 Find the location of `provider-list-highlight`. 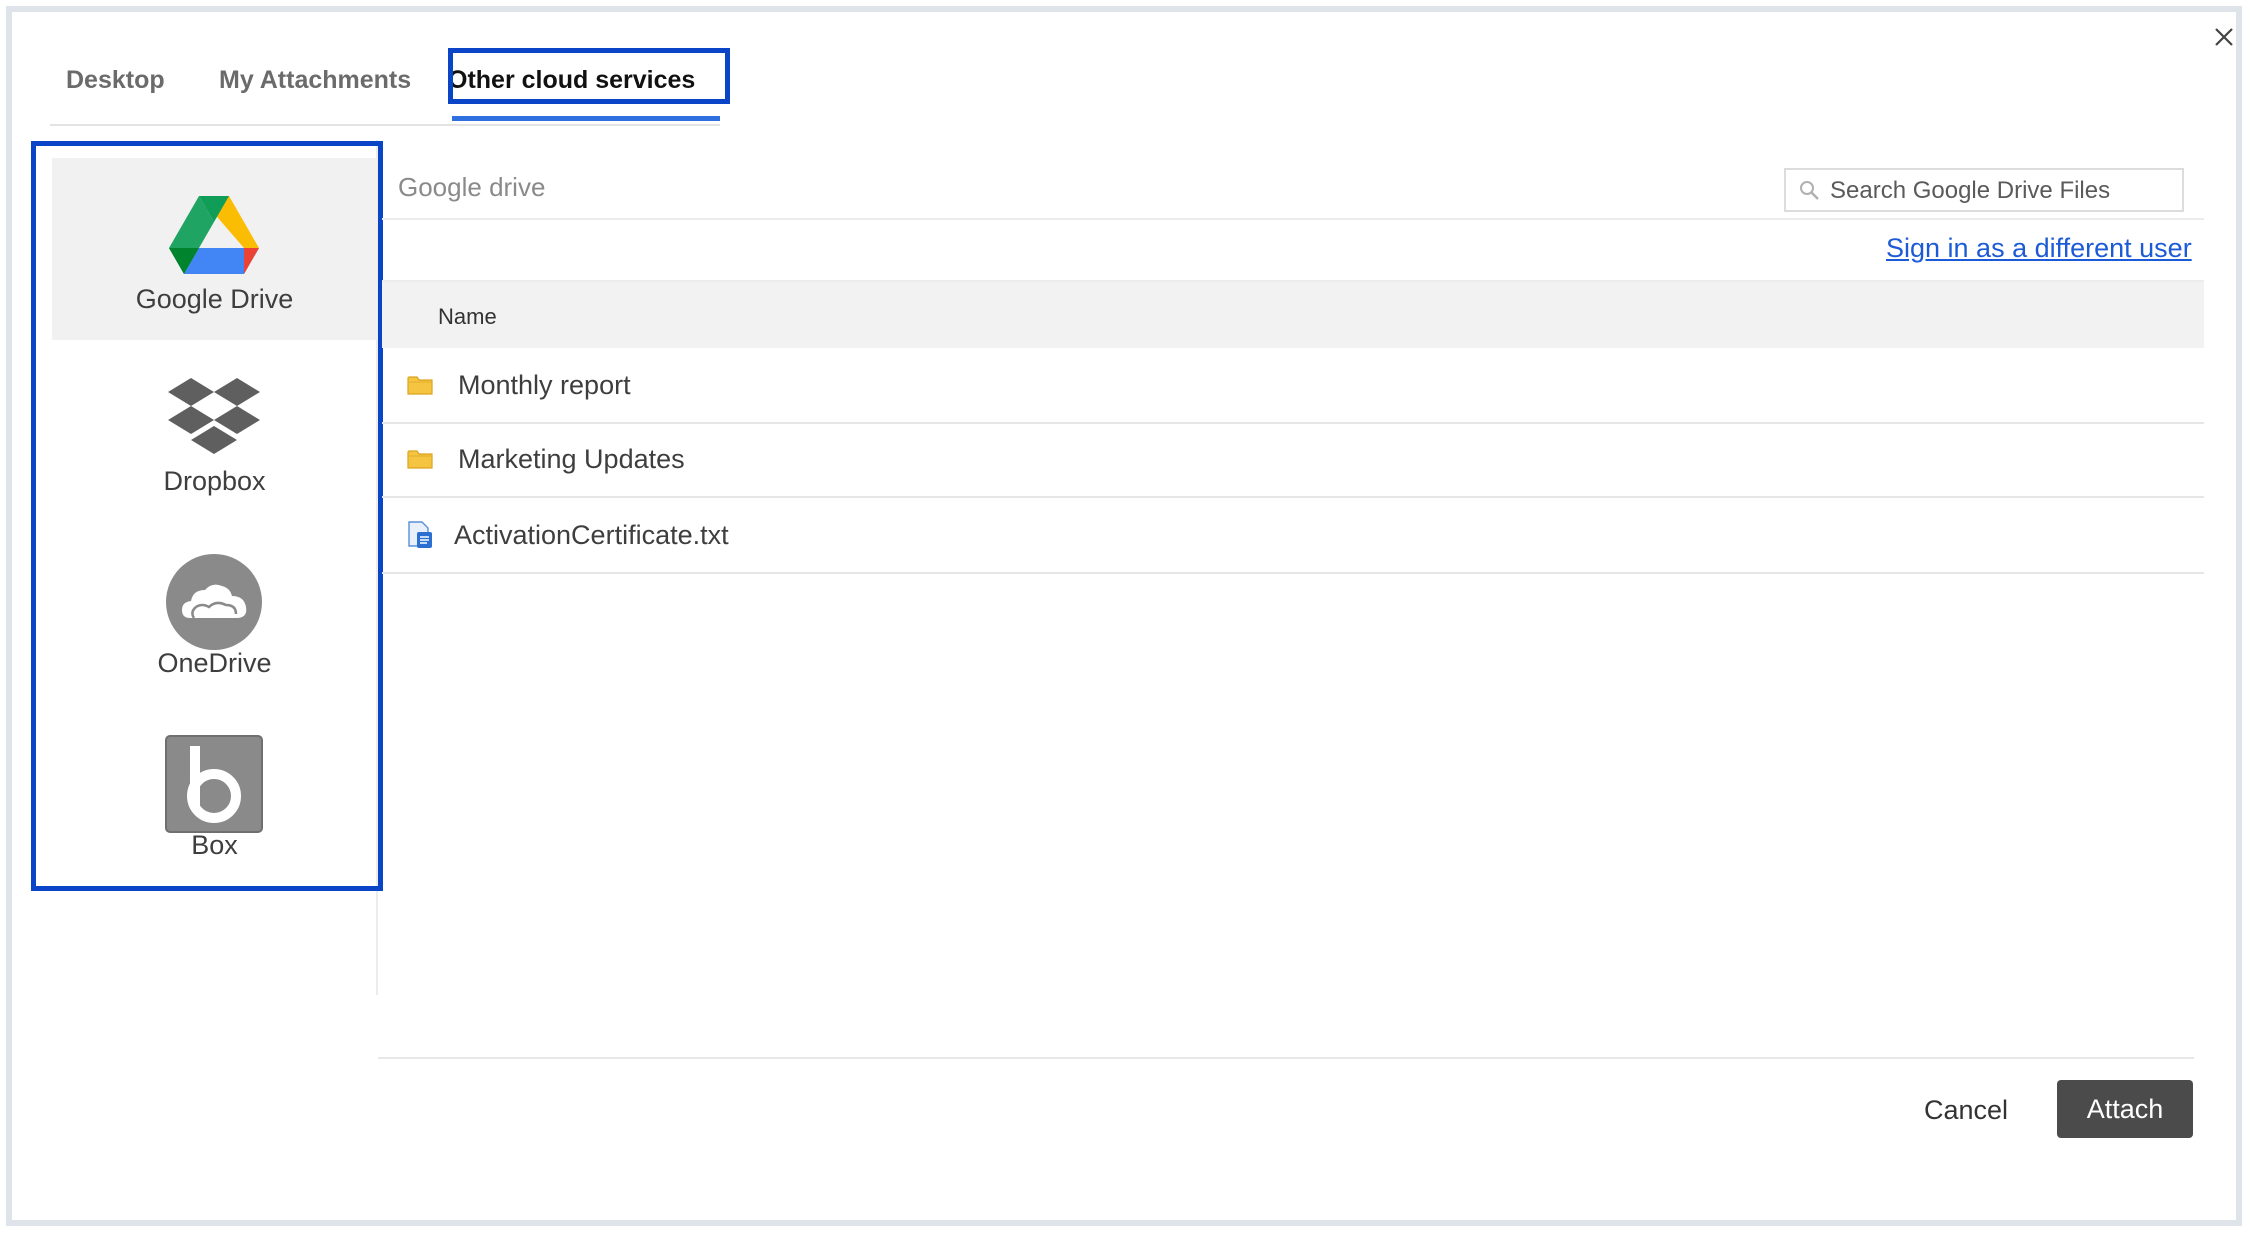

provider-list-highlight is located at coordinates (207, 516).